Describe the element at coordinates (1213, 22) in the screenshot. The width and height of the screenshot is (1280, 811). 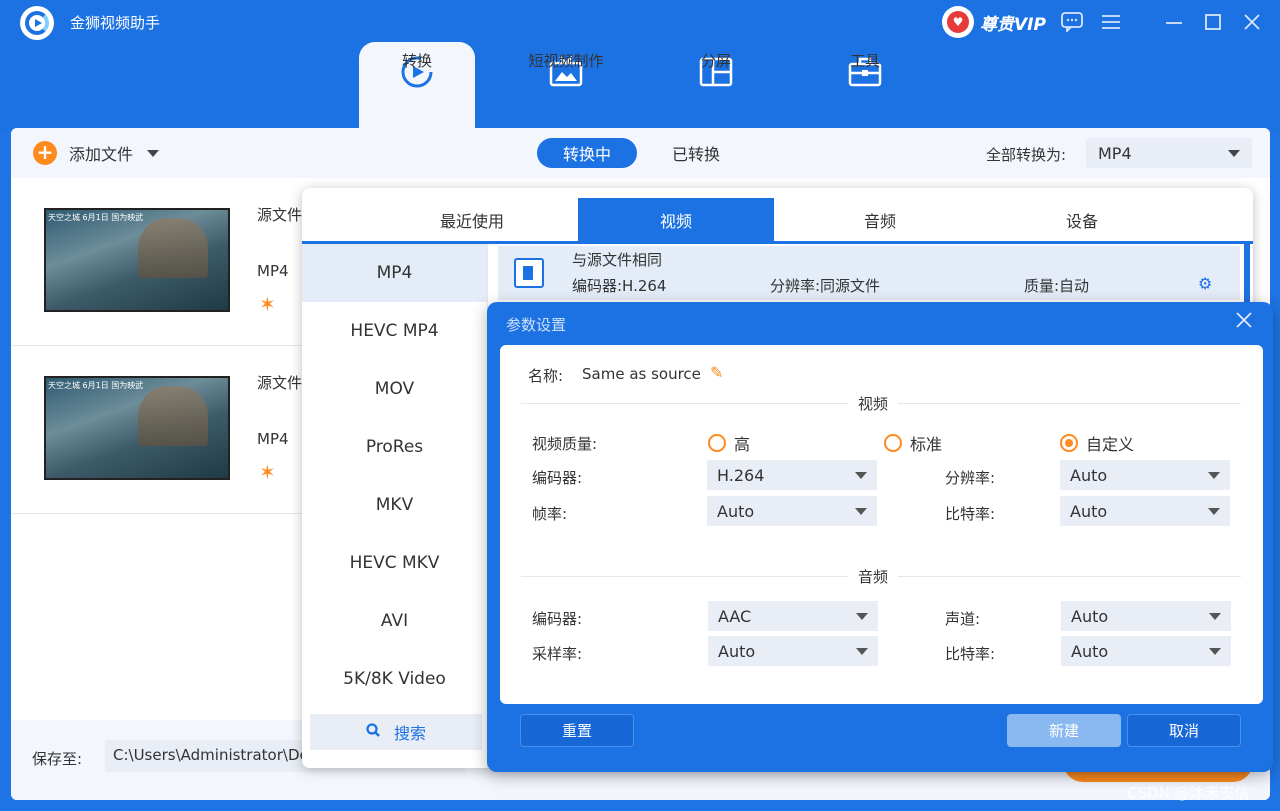
I see `maximize-icon` at that location.